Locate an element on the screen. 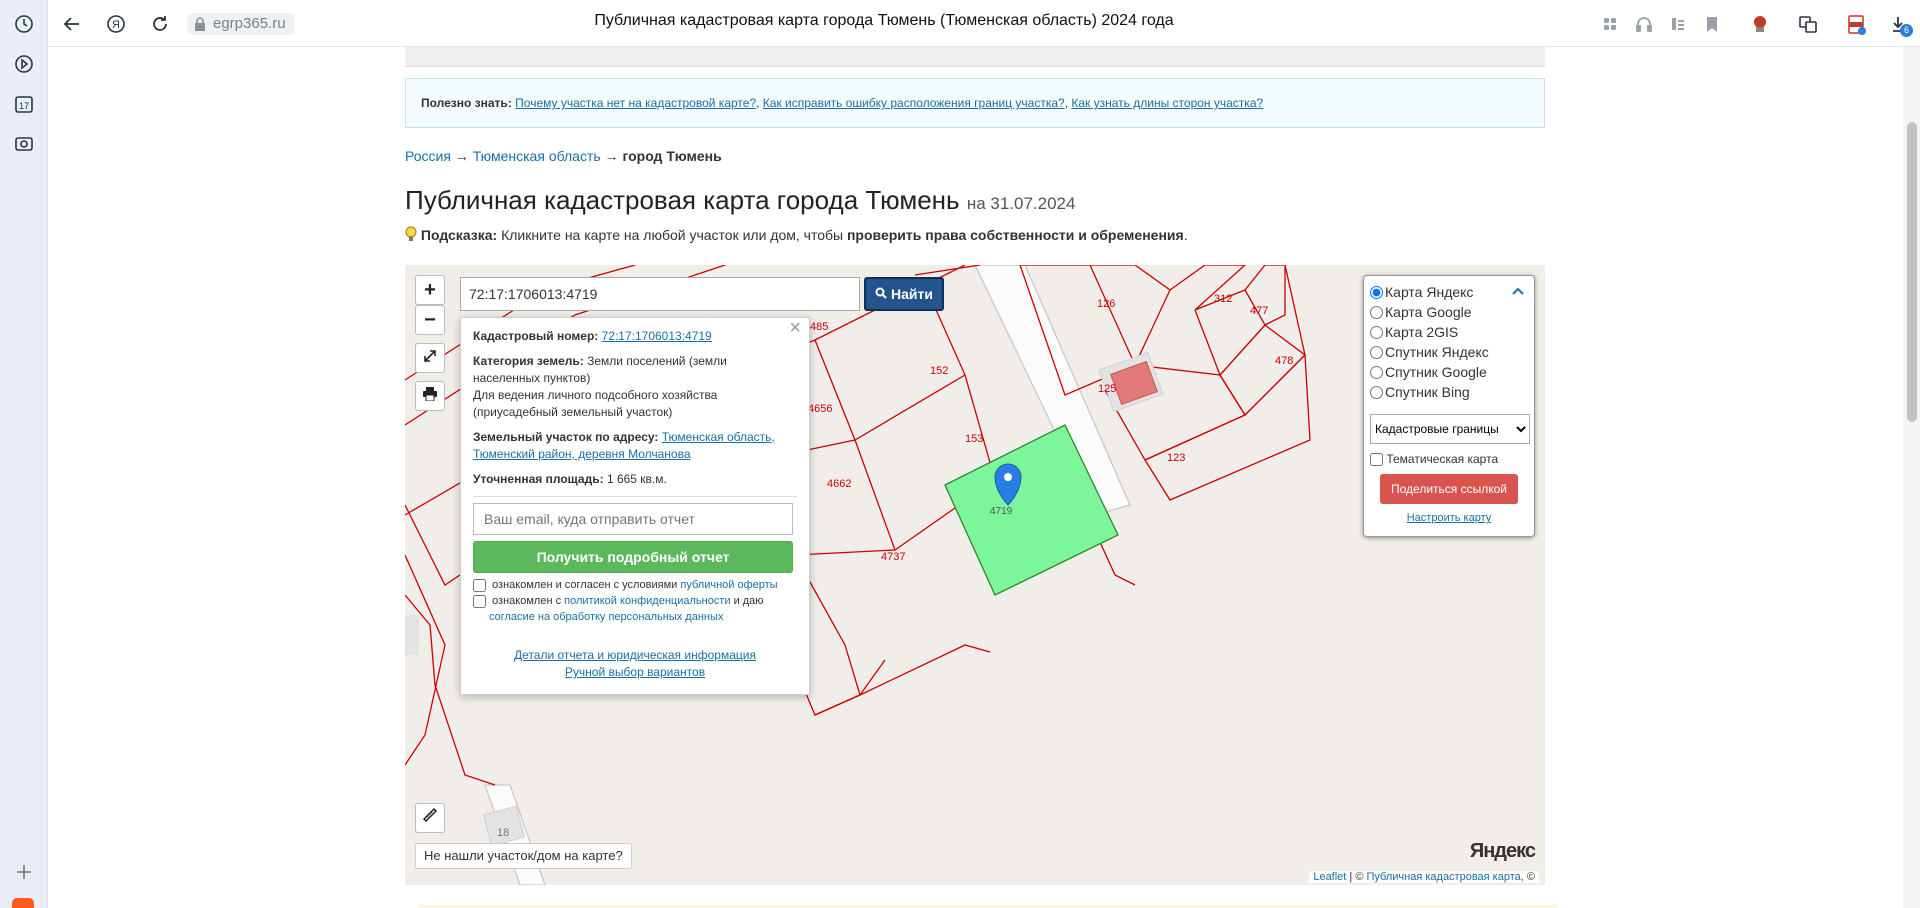 The width and height of the screenshot is (1920, 908). building is located at coordinates (412, 635).